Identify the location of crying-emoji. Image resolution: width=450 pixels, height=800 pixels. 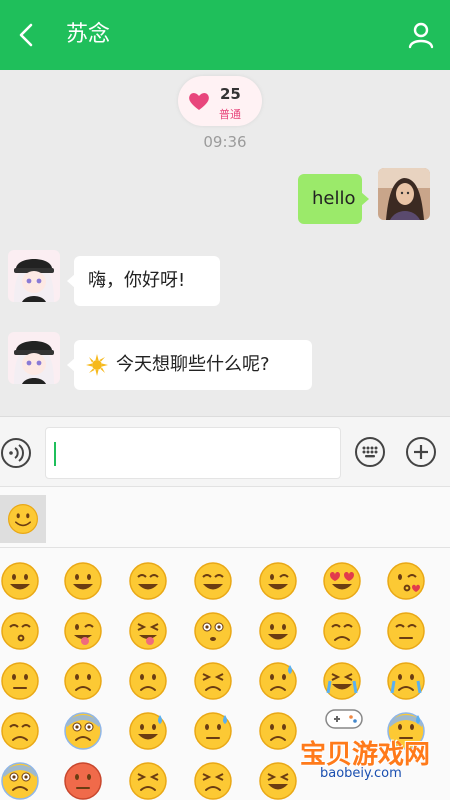
(406, 681).